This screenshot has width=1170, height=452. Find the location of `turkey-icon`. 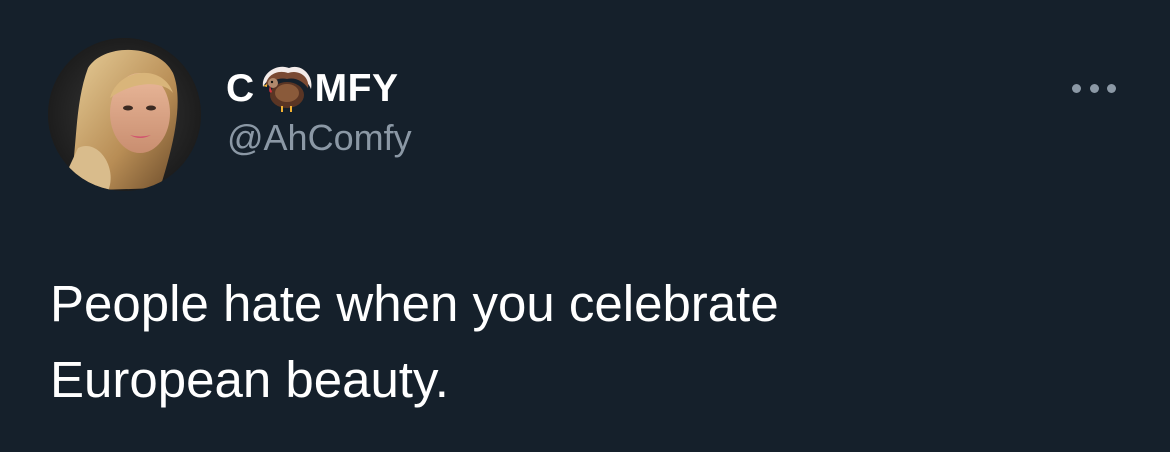

turkey-icon is located at coordinates (286, 89).